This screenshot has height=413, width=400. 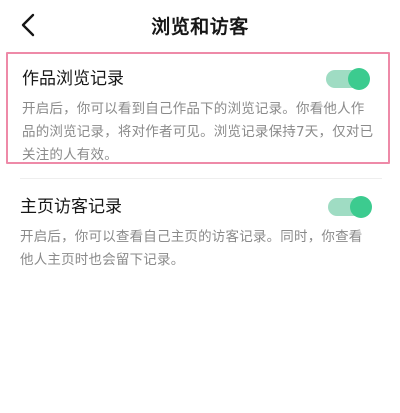 What do you see at coordinates (201, 178) in the screenshot?
I see `divider` at bounding box center [201, 178].